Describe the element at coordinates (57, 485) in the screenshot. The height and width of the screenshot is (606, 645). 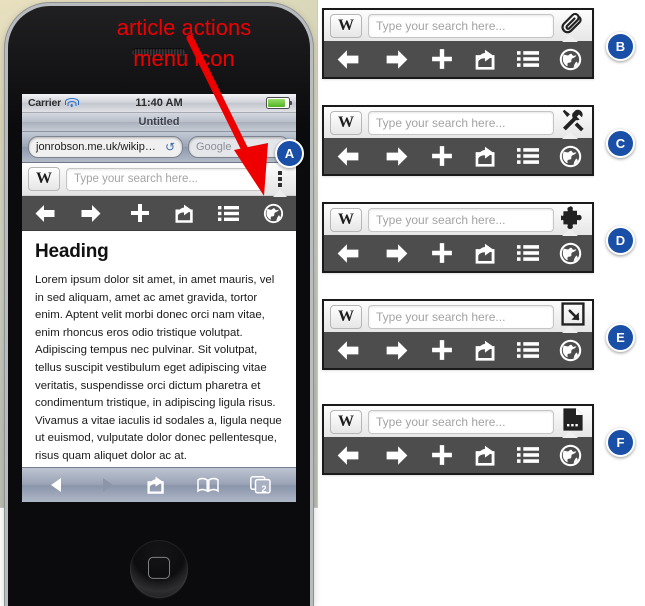
I see `back-triangle-icon` at that location.